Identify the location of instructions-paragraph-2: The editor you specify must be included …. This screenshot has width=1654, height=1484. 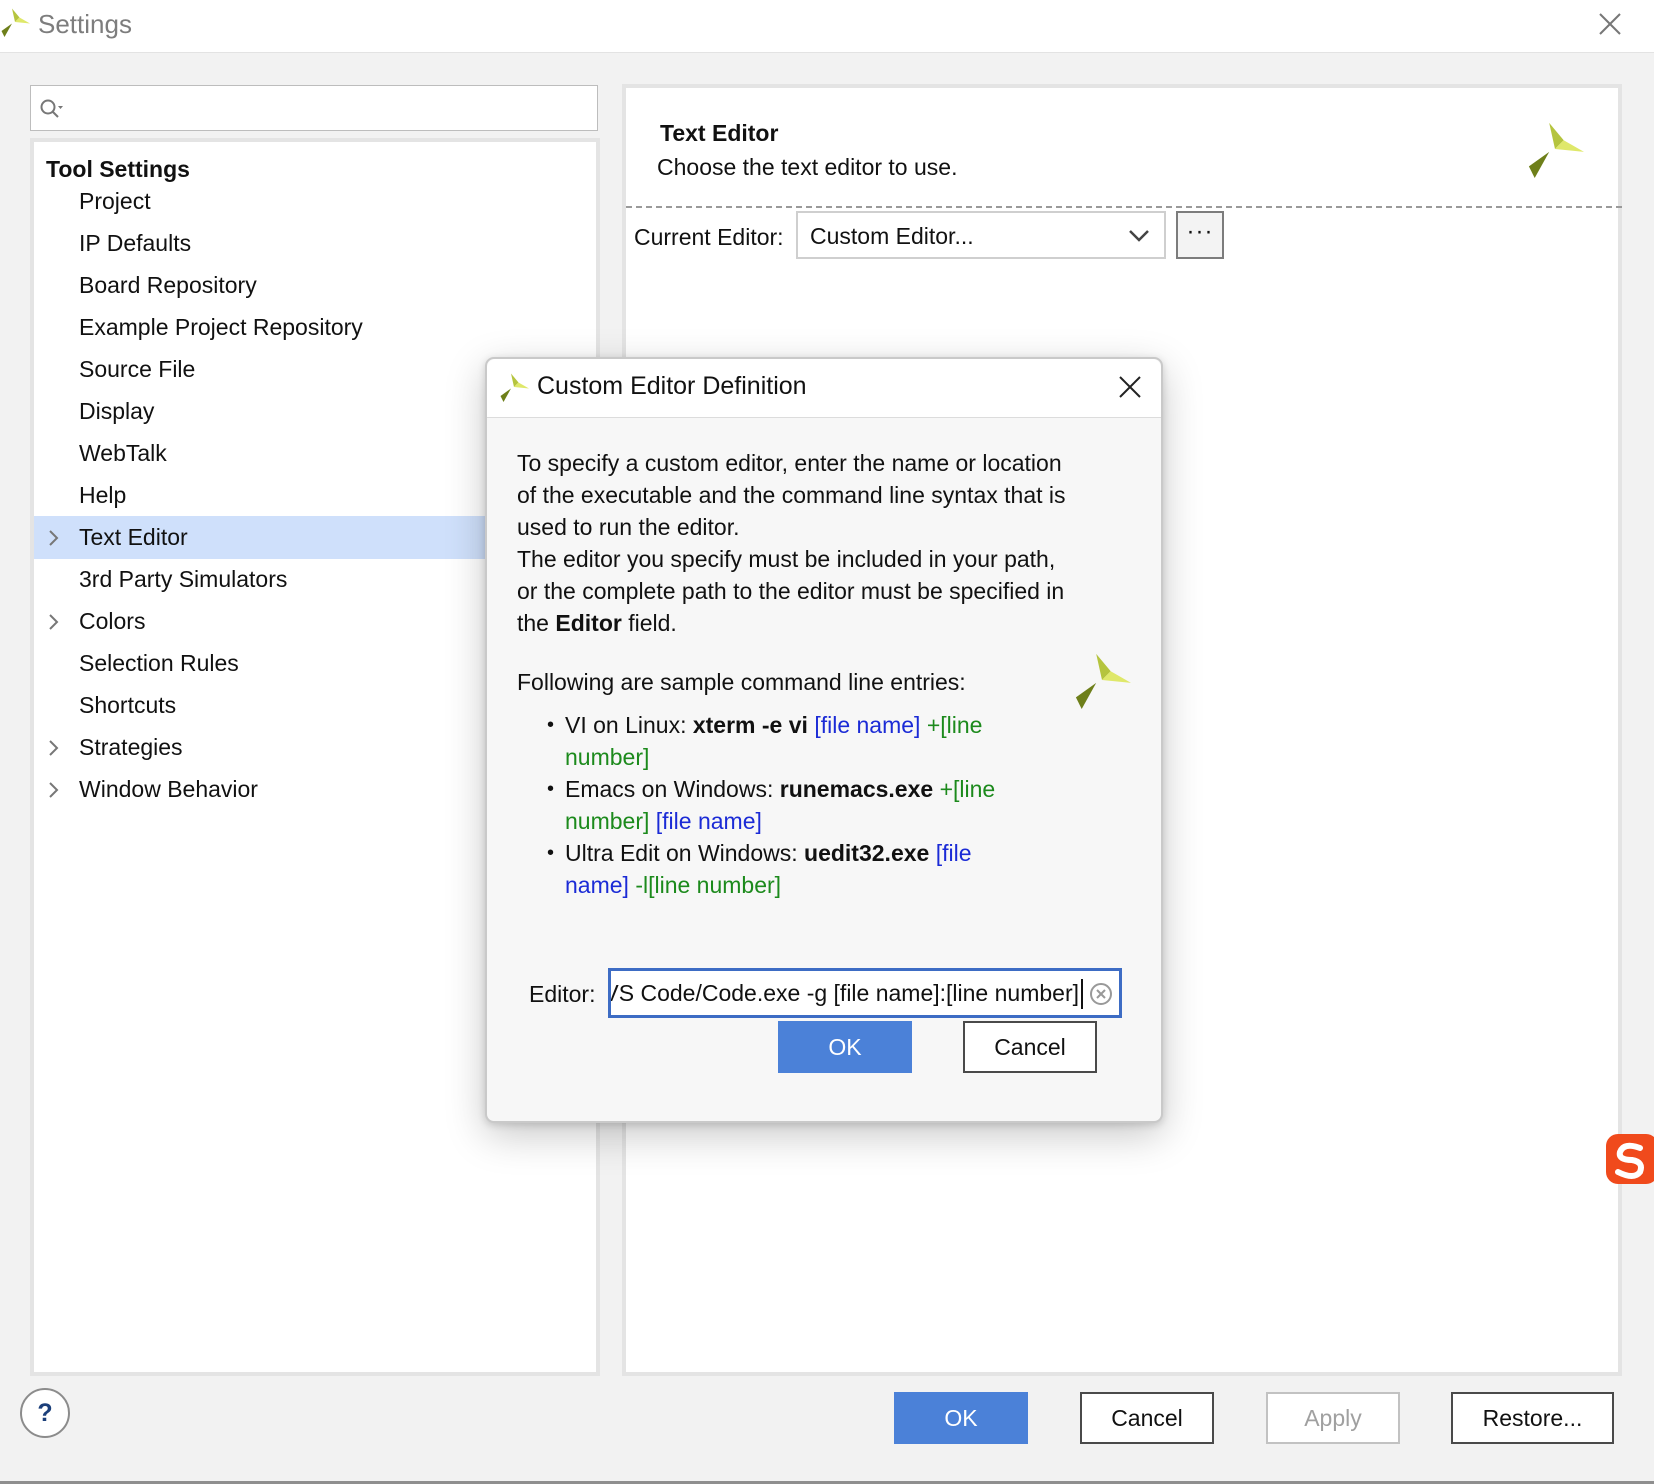
(791, 591).